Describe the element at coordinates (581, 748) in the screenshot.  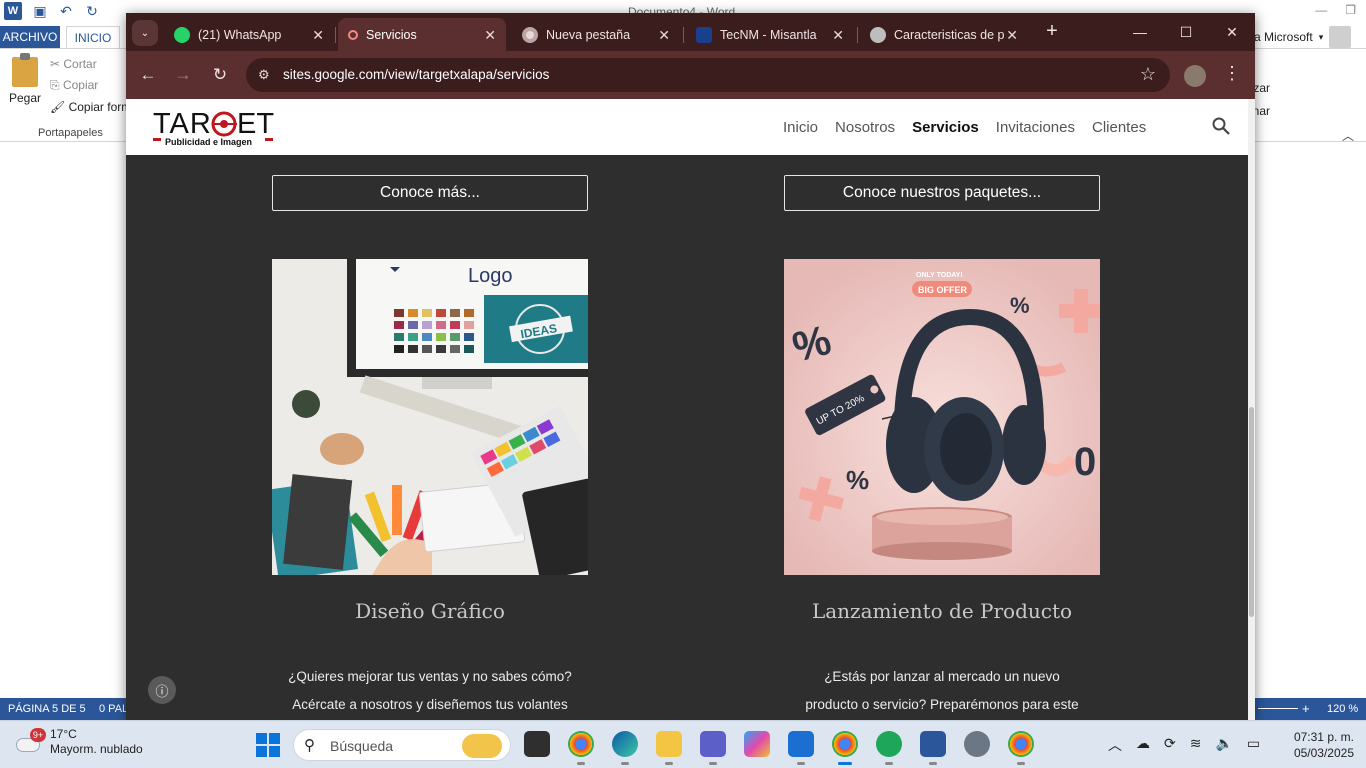
I see `chrome-profile-icon` at that location.